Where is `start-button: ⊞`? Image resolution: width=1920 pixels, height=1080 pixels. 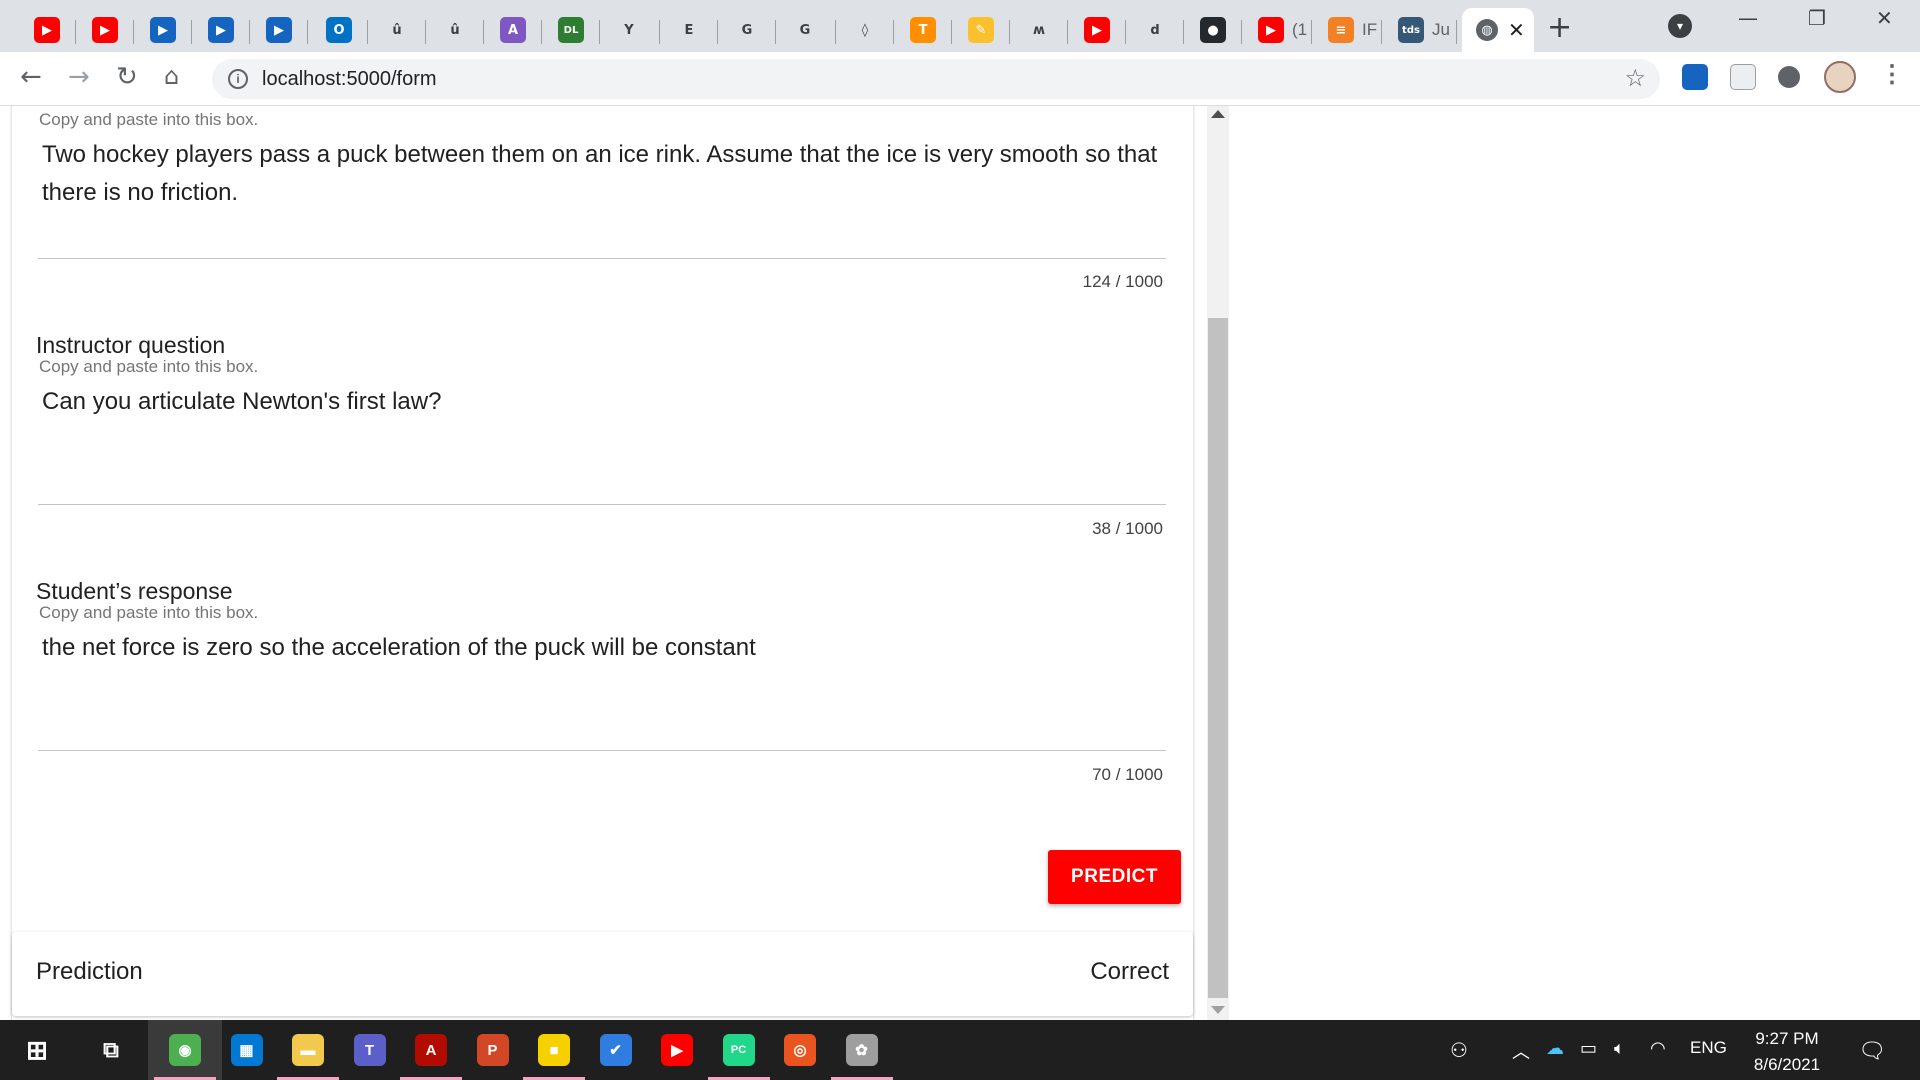
start-button: ⊞ is located at coordinates (37, 1050).